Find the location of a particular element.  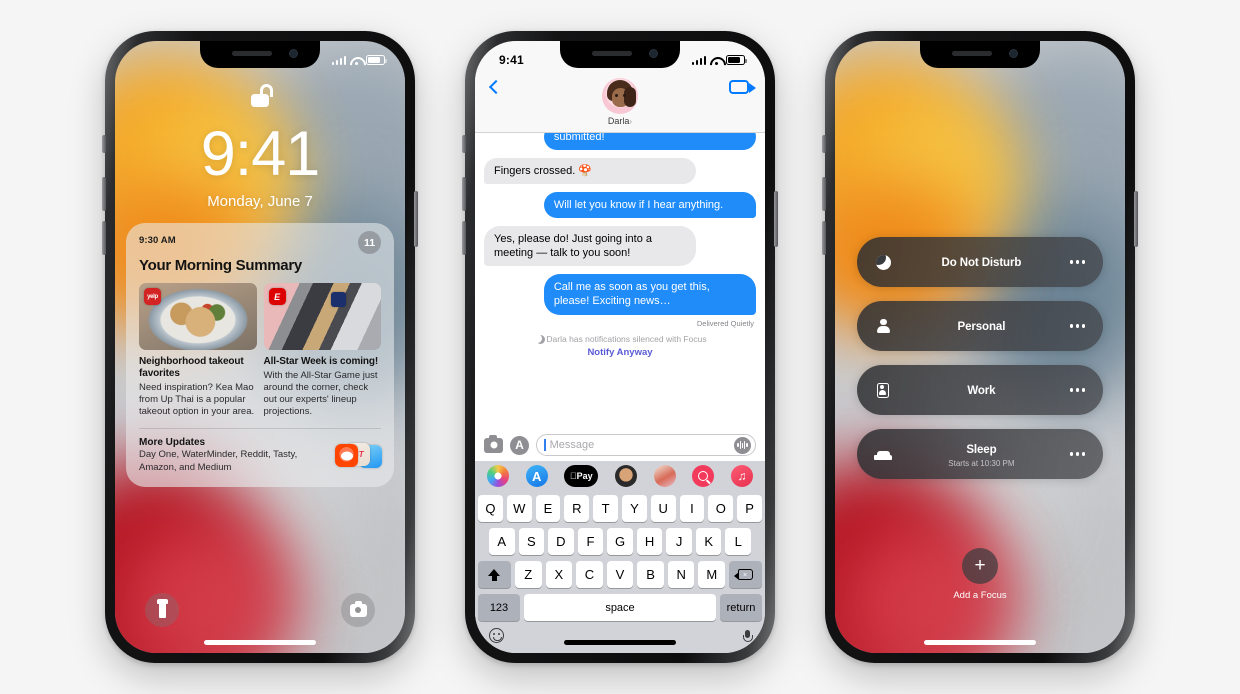

message-bubble: Will let you know if I hear anything. is located at coordinates (649, 205).